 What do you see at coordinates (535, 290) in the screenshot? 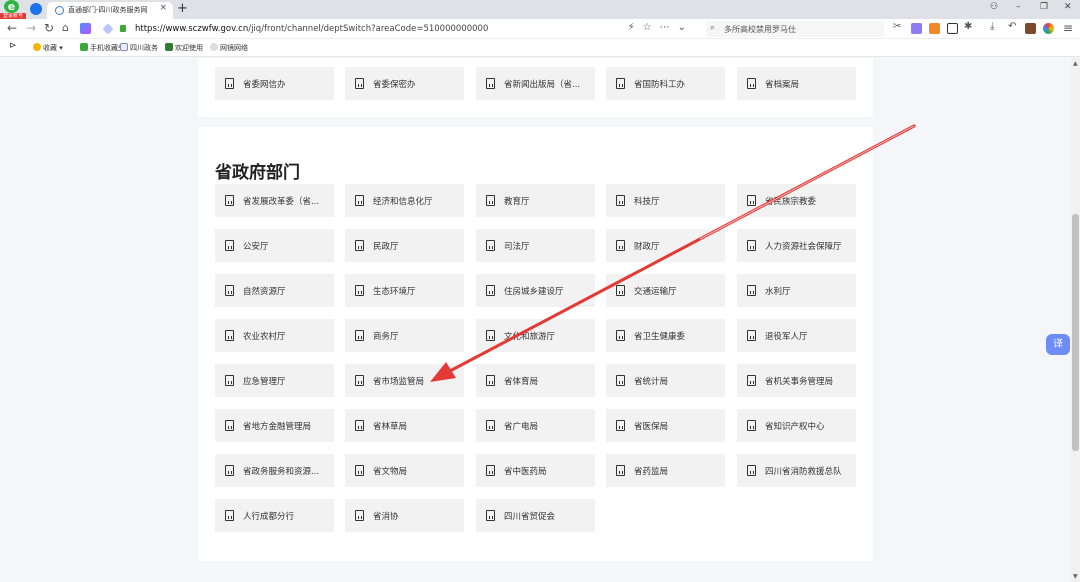
I see `dept-item: 住房城乡建设厅` at bounding box center [535, 290].